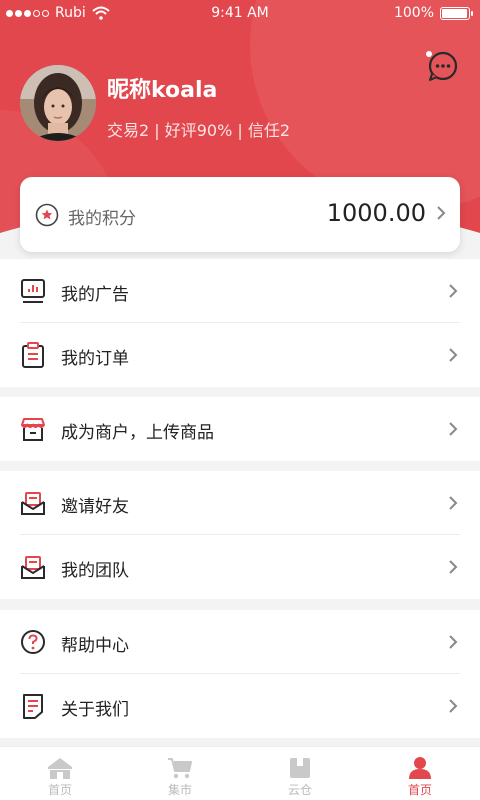 This screenshot has height=800, width=480. What do you see at coordinates (47, 215) in the screenshot?
I see `star-icon` at bounding box center [47, 215].